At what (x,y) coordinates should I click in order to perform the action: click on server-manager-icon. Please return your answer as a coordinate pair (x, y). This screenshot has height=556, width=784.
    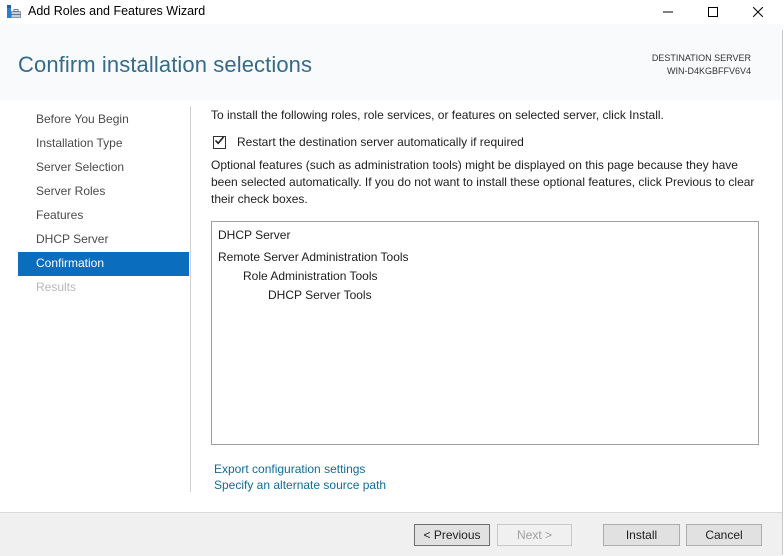
    Looking at the image, I should click on (14, 12).